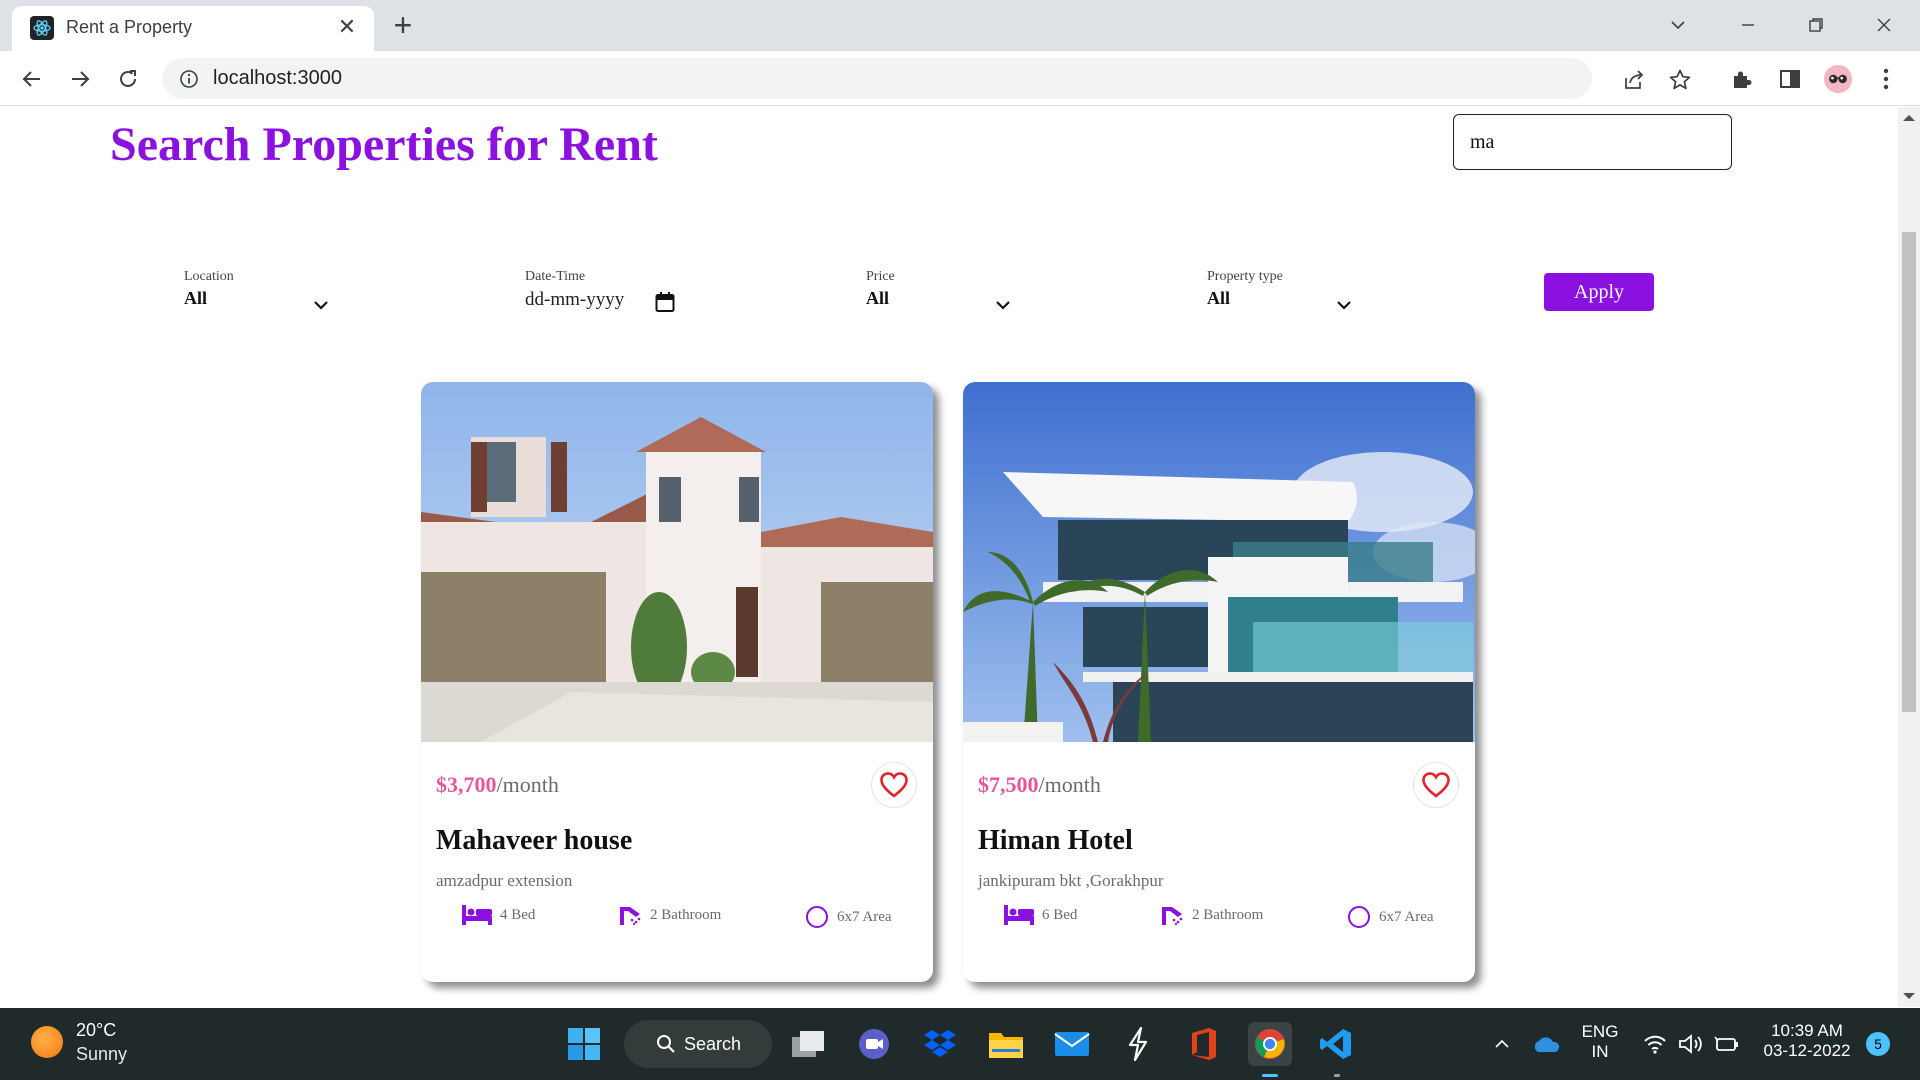  What do you see at coordinates (128, 79) in the screenshot?
I see `reload-icon` at bounding box center [128, 79].